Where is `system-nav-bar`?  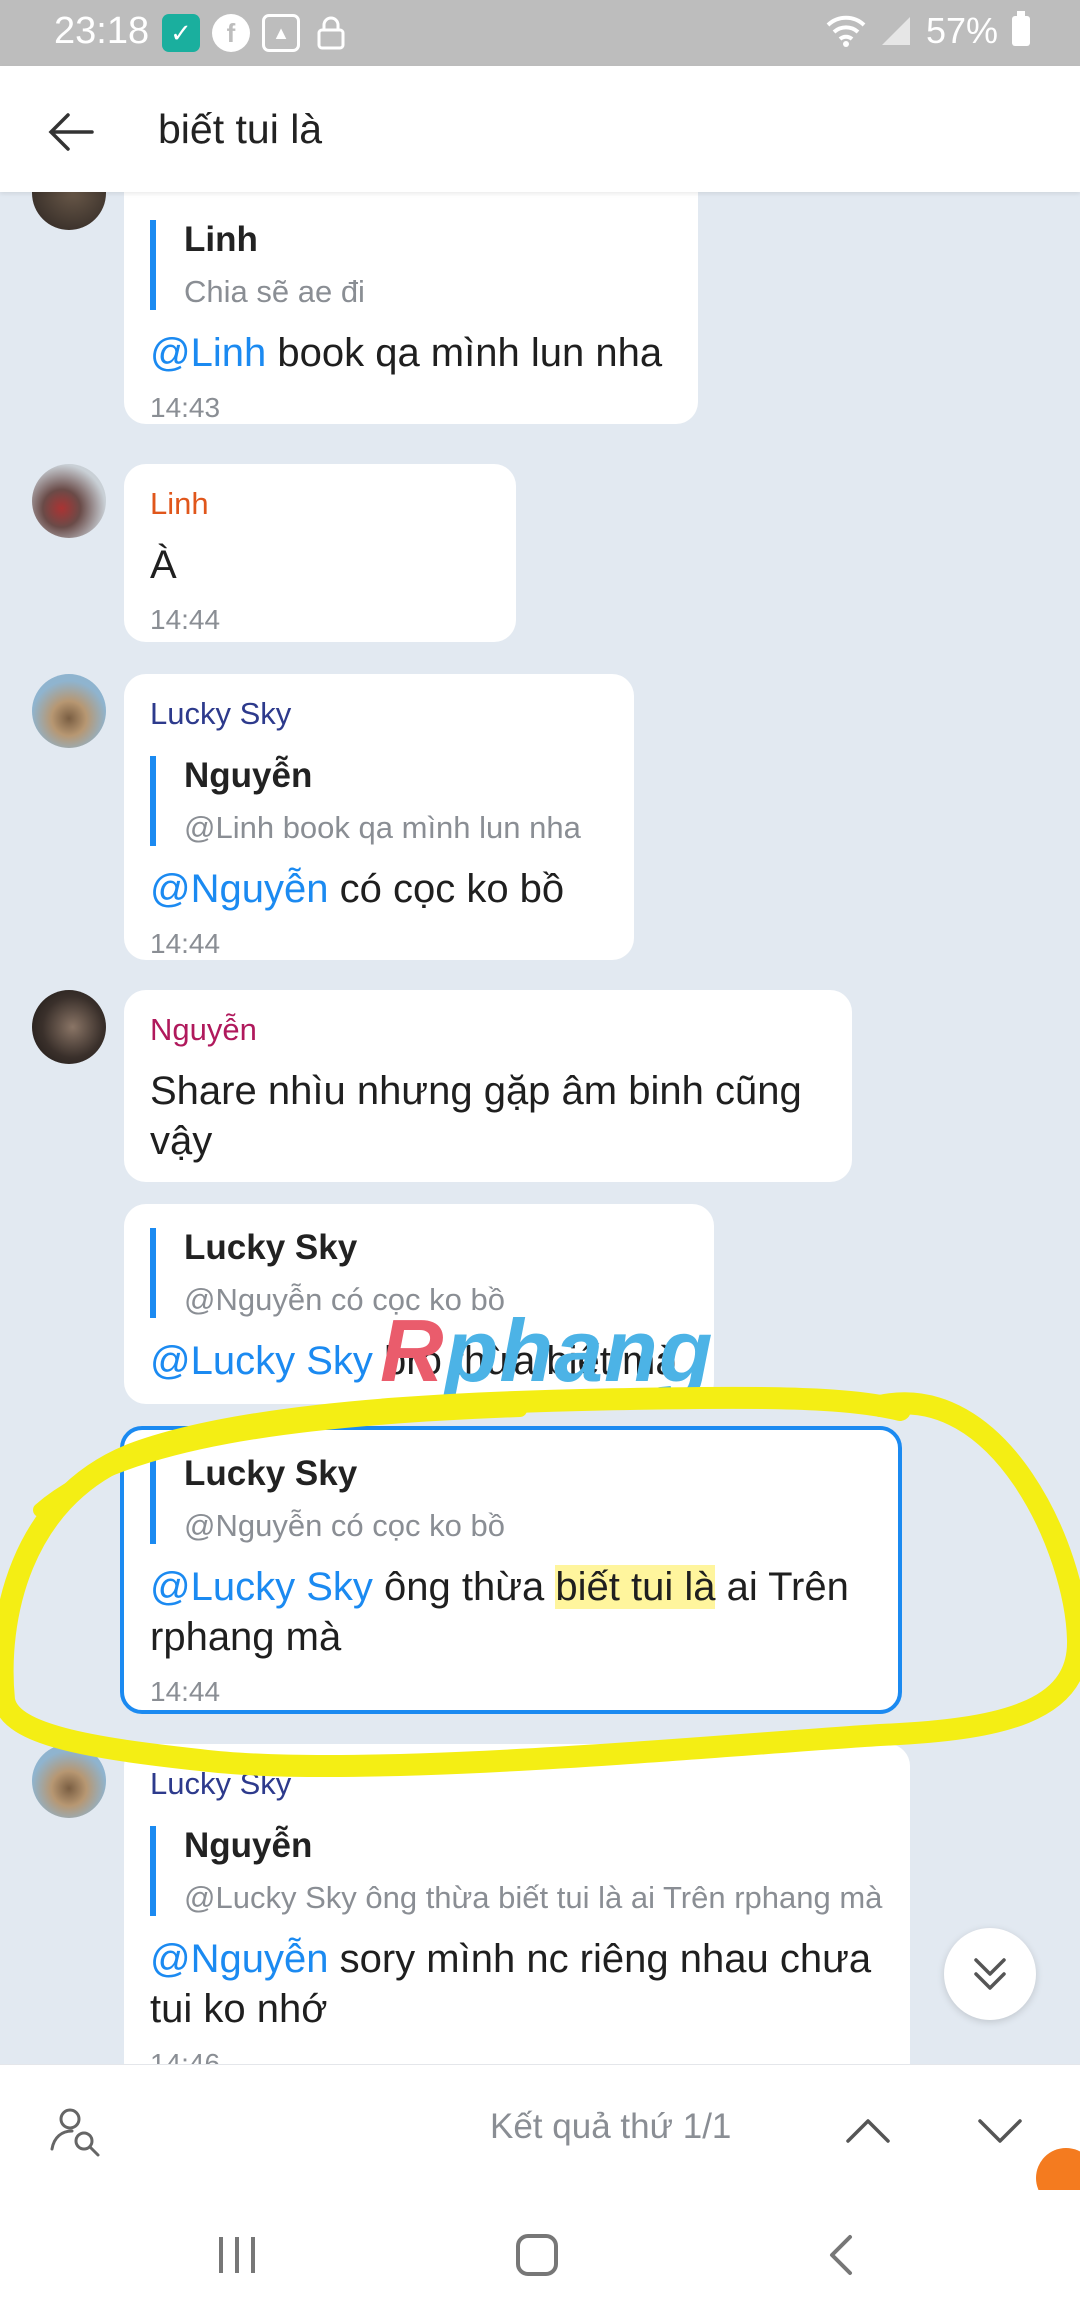
system-nav-bar is located at coordinates (540, 2253).